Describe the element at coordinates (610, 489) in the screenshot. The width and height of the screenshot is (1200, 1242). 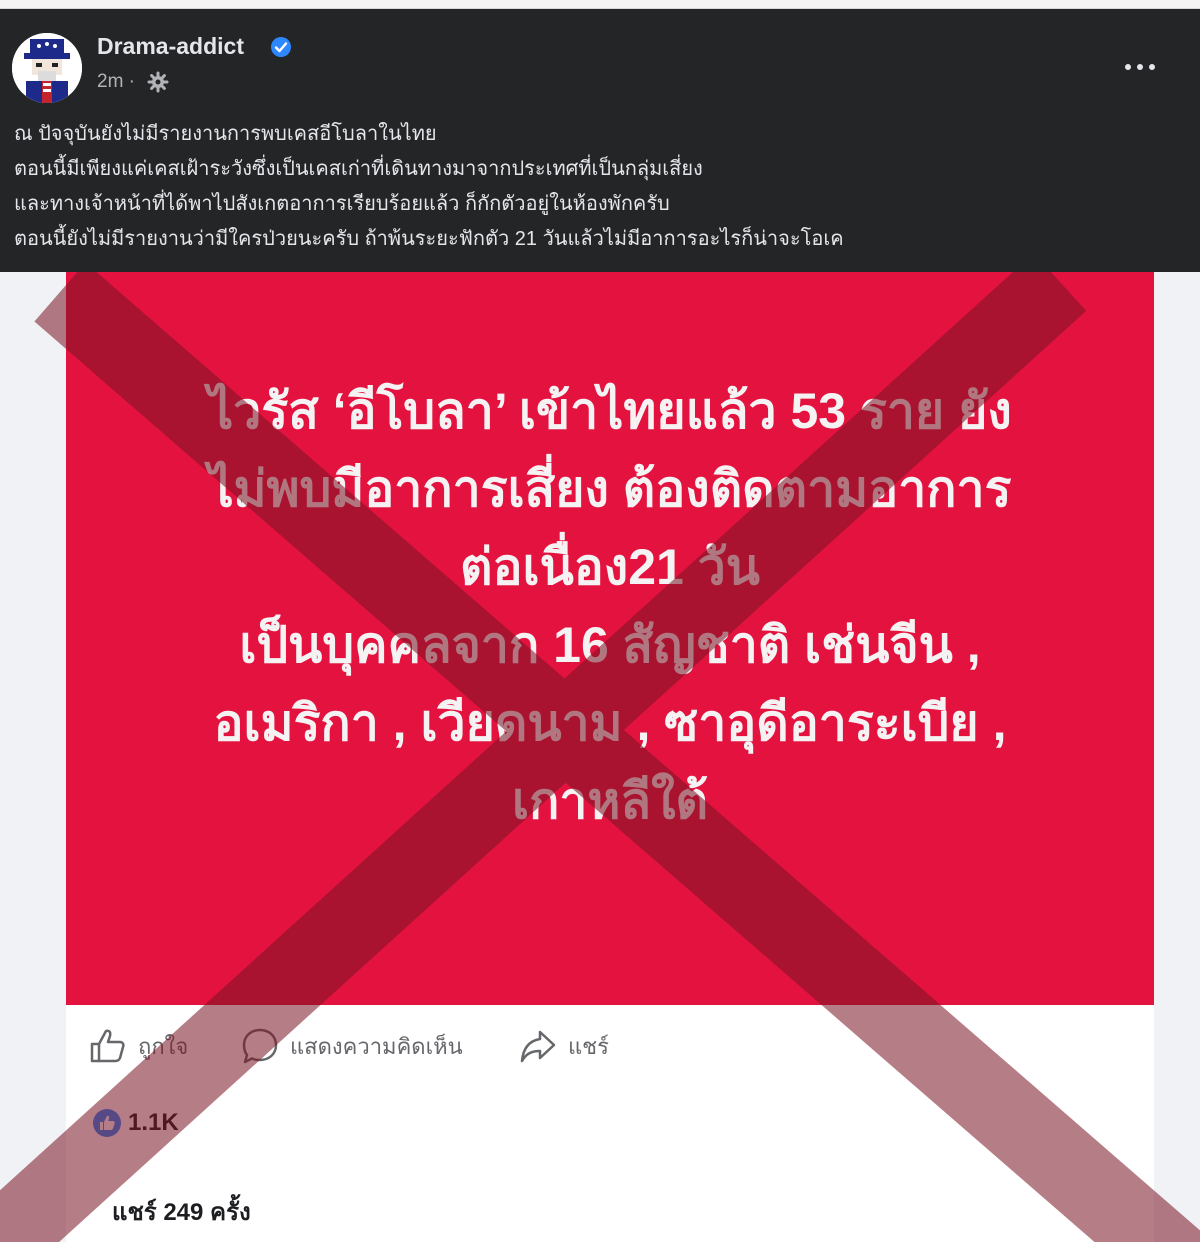
I see `headline-line: ไม่พบมีอาการเสี่ยง ต้องติดตามอาการ` at that location.